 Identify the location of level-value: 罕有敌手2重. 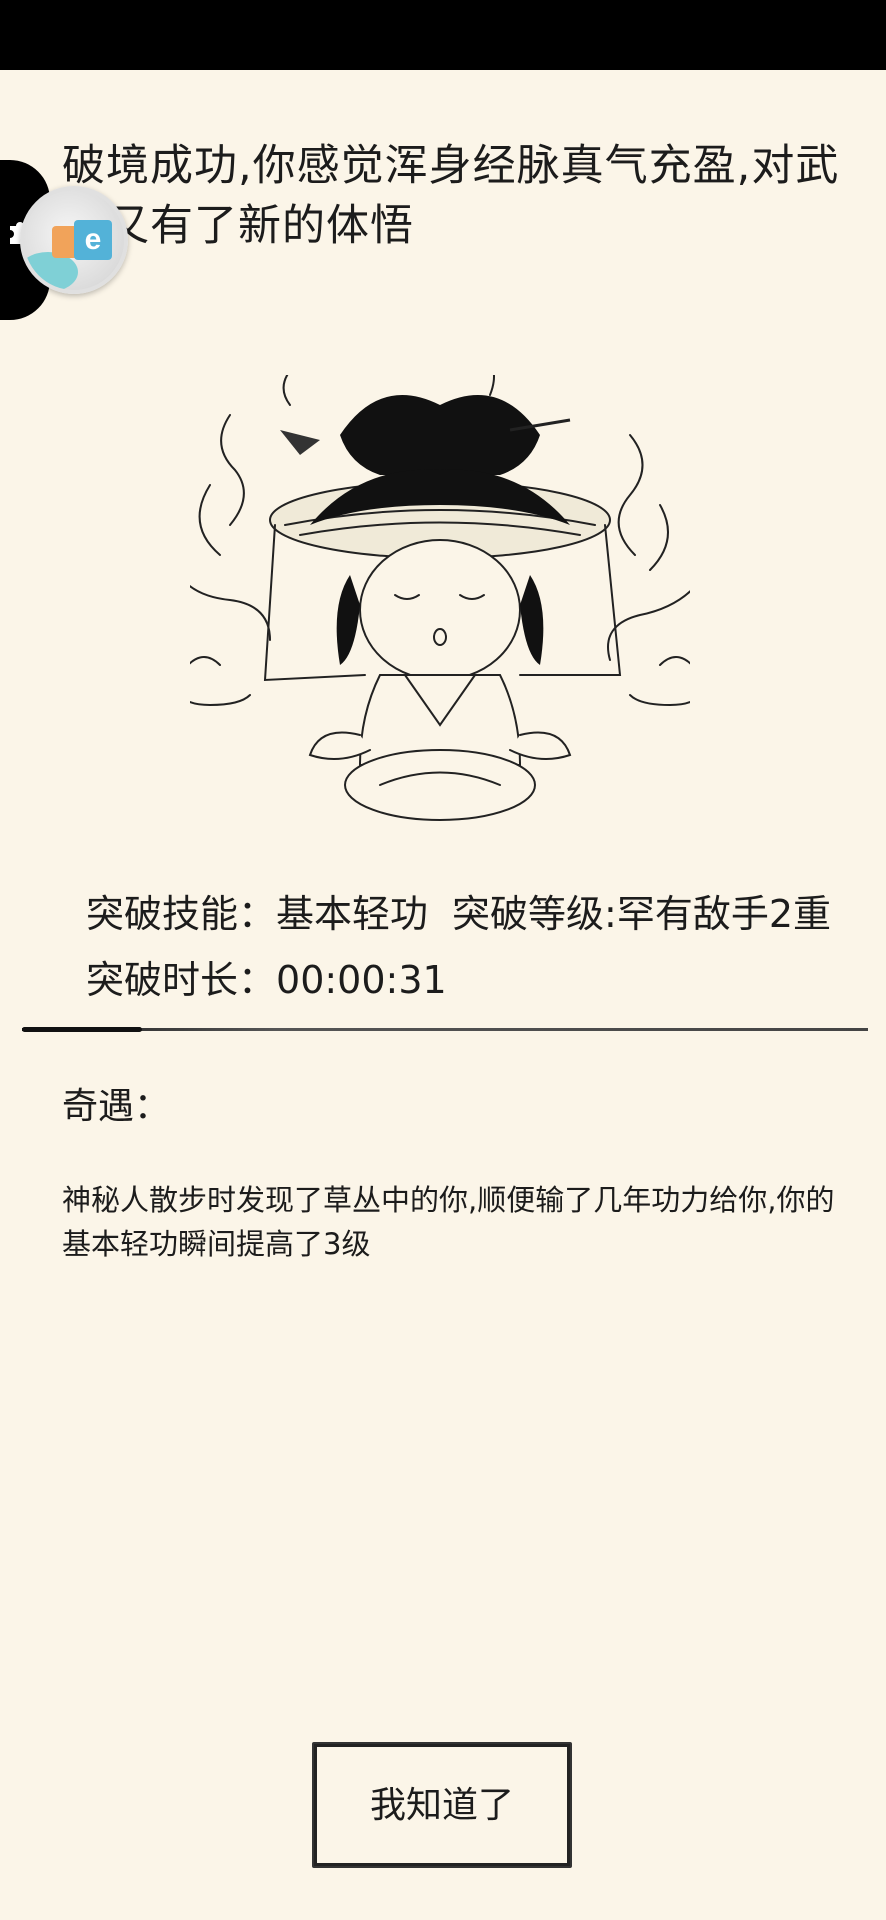
(724, 914).